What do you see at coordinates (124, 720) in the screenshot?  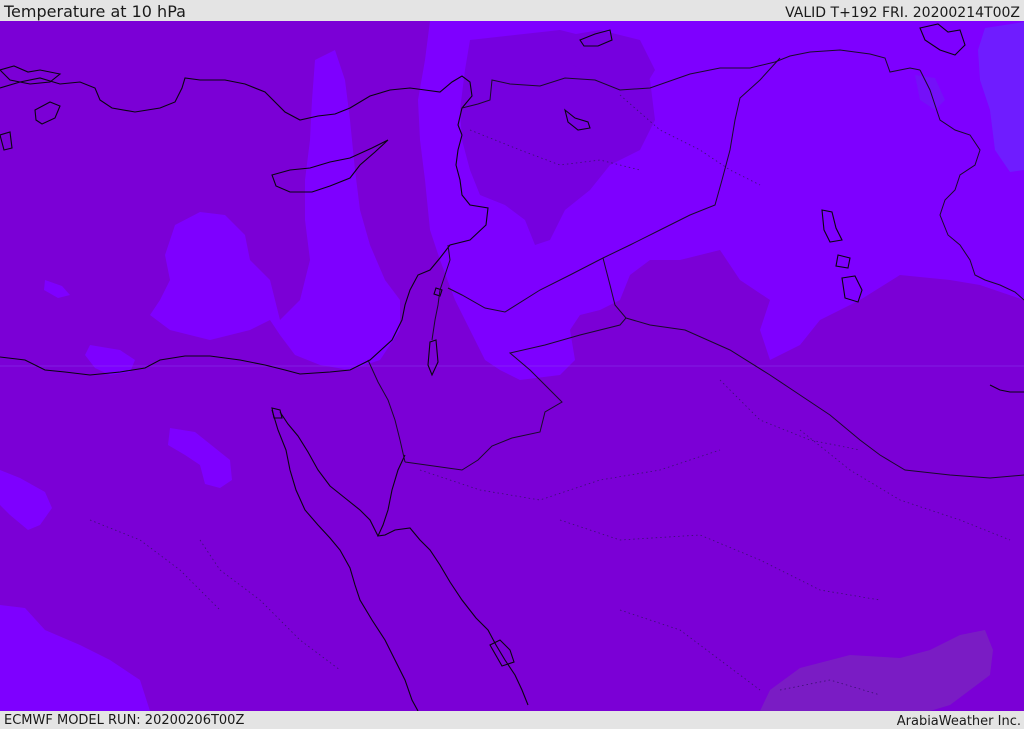 I see `model-run-label: ECMWF MODEL RUN: 20200206T00Z` at bounding box center [124, 720].